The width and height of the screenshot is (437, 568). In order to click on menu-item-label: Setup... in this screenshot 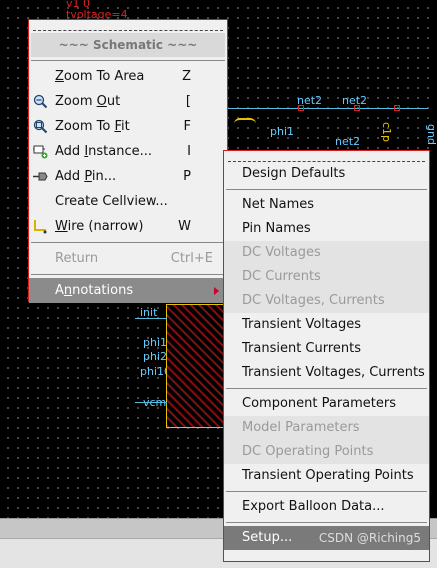, I will do `click(267, 537)`.